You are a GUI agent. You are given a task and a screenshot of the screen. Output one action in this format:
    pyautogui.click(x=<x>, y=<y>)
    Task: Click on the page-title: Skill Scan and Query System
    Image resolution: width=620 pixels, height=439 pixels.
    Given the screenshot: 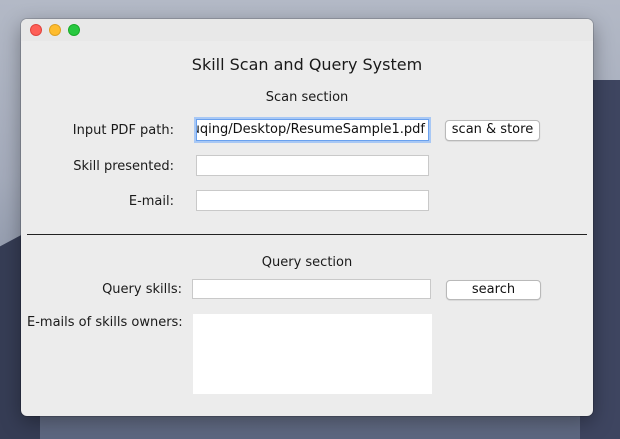 What is the action you would take?
    pyautogui.click(x=307, y=64)
    